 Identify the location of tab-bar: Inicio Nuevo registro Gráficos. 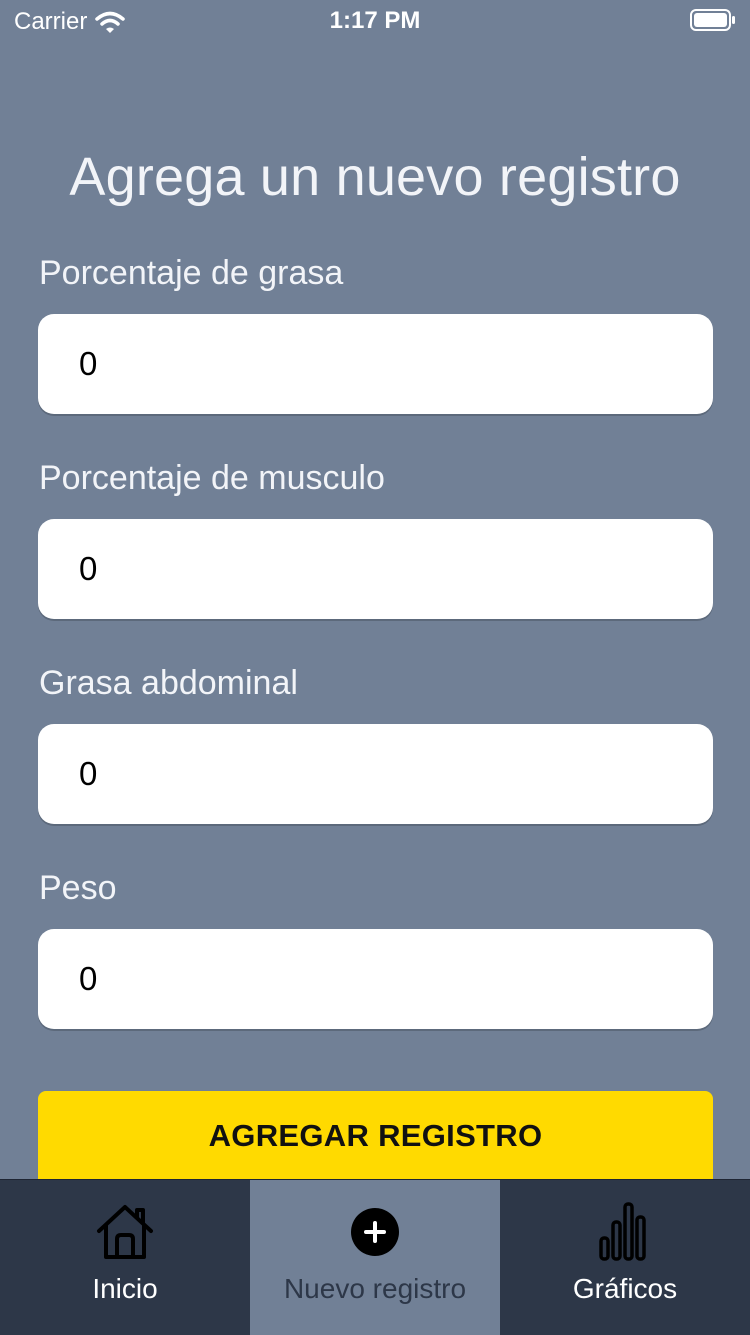
(375, 1257).